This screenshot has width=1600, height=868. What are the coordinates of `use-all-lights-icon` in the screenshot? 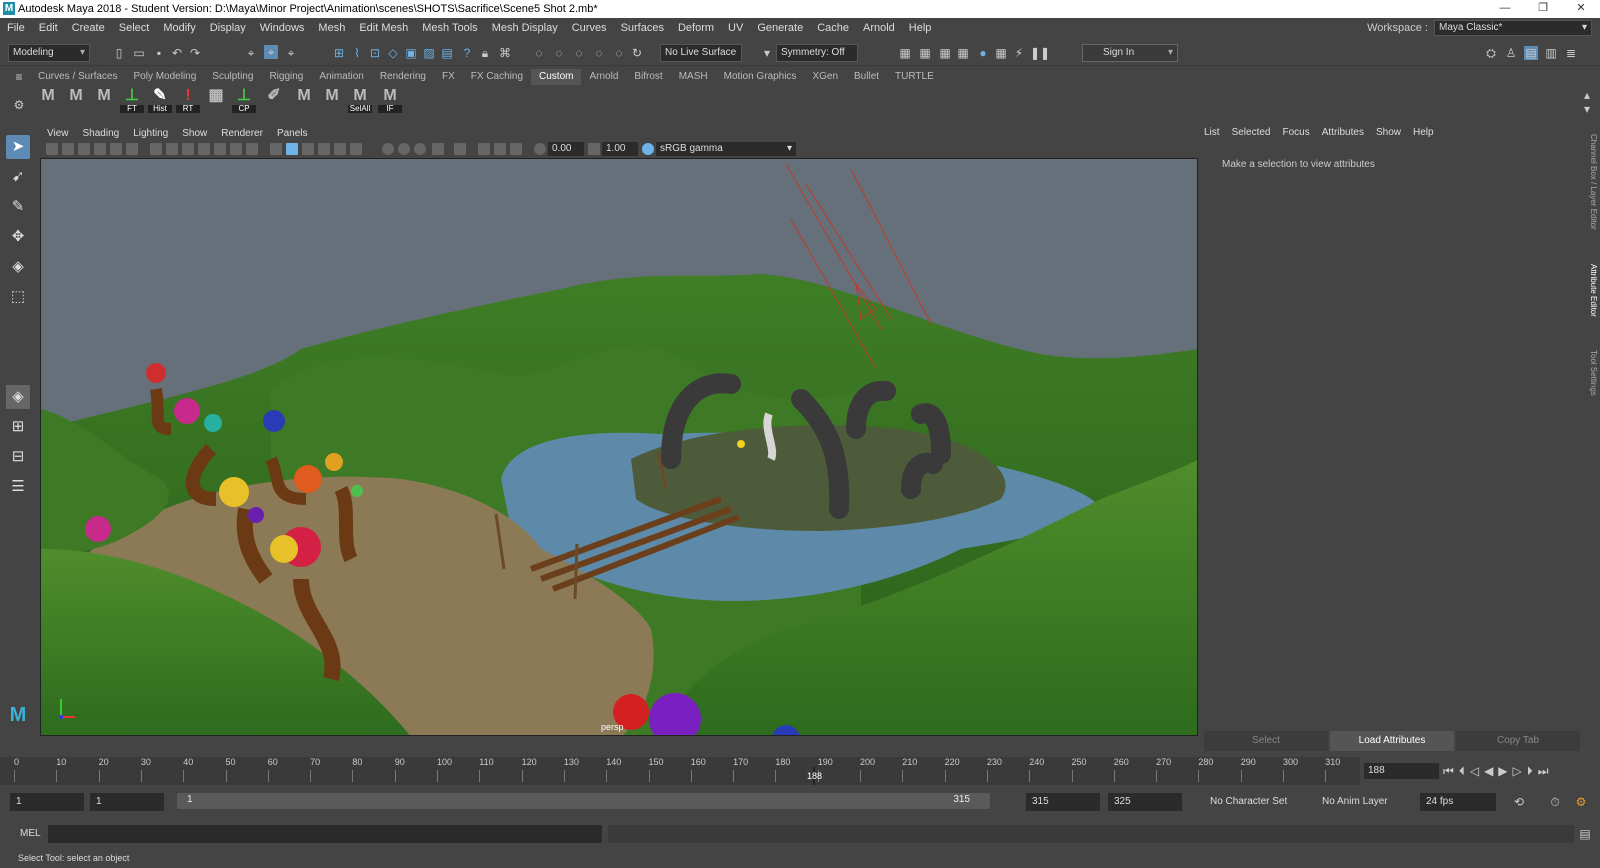 It's located at (340, 149).